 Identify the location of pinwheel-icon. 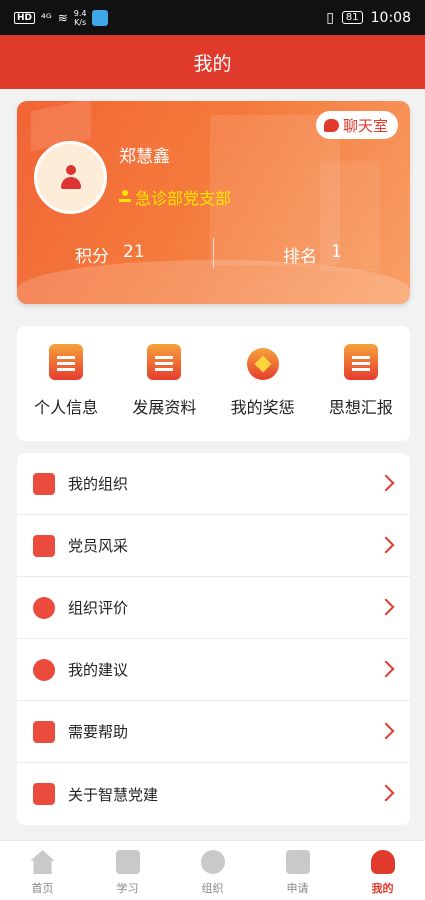
(44, 545).